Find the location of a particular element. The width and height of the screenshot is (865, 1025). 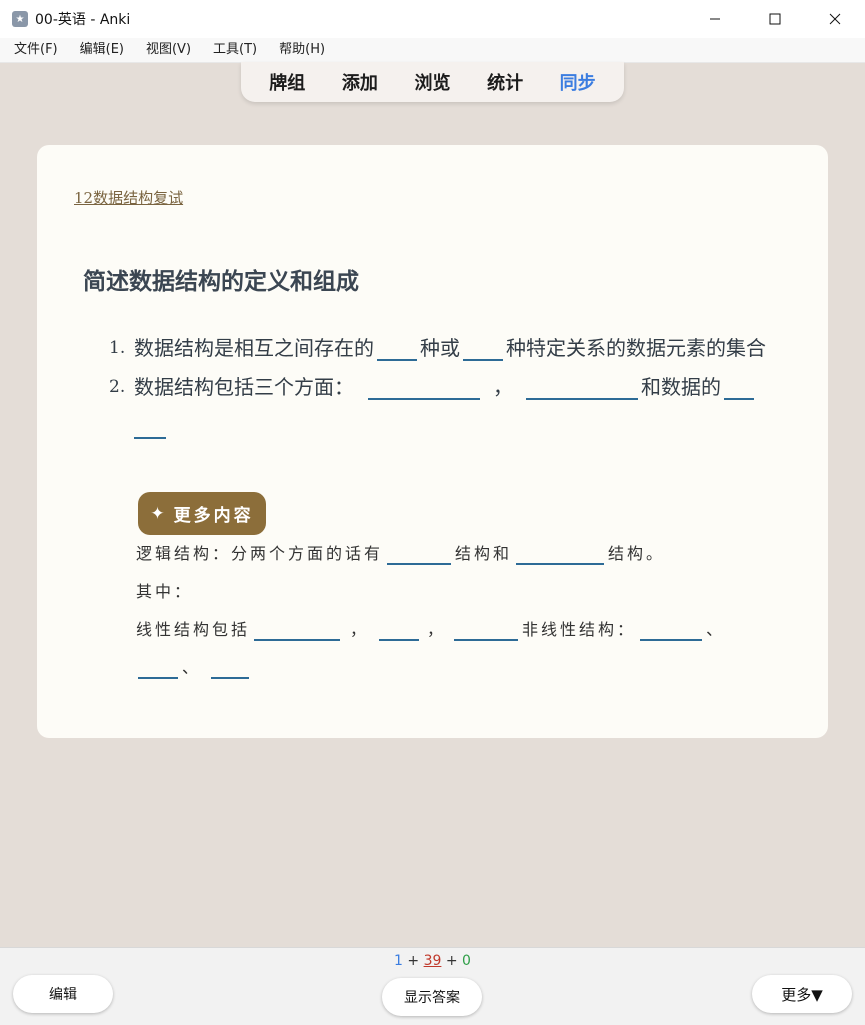

more-content-button: ✦ 更多内容 is located at coordinates (202, 513).